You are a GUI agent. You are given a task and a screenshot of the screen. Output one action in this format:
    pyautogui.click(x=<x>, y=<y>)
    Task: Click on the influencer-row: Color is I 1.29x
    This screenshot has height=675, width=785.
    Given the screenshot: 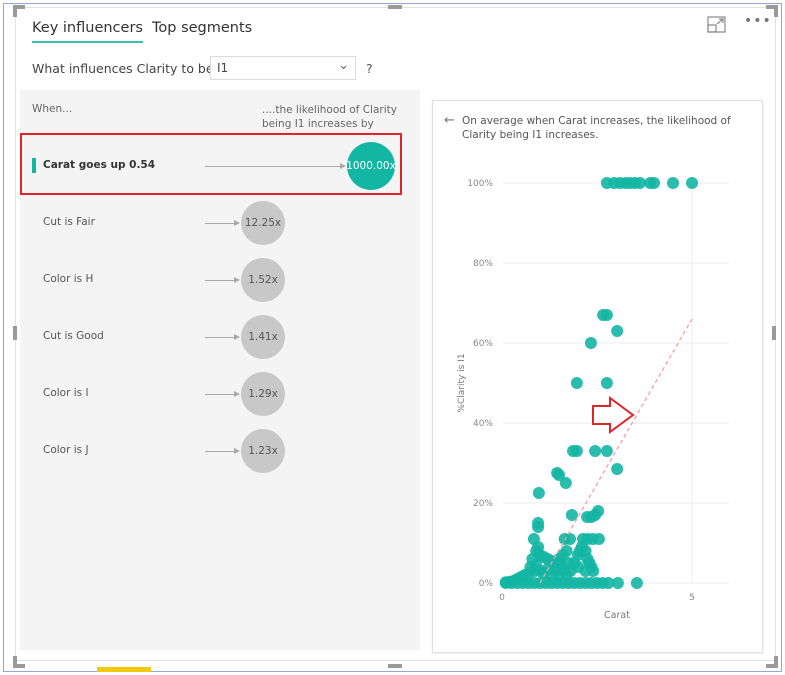 What is the action you would take?
    pyautogui.click(x=210, y=394)
    